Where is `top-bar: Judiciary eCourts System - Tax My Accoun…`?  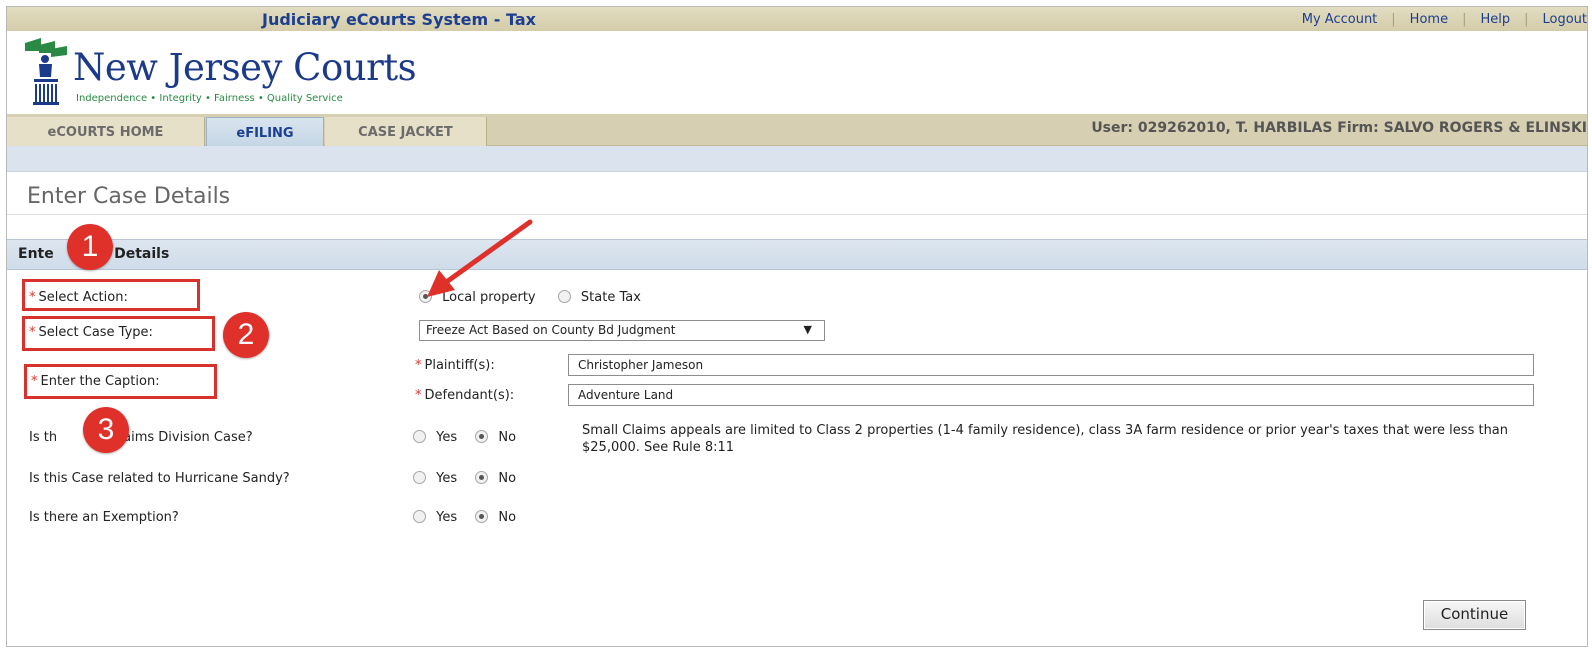 top-bar: Judiciary eCourts System - Tax My Accoun… is located at coordinates (797, 19).